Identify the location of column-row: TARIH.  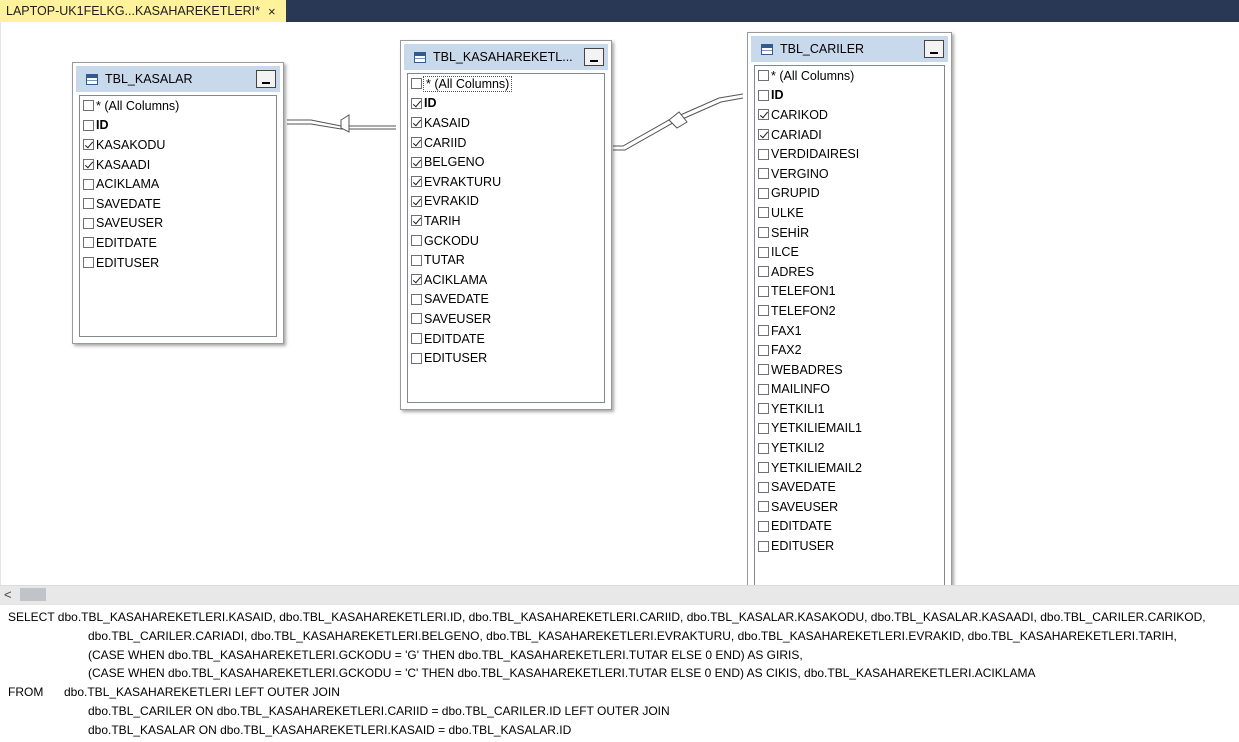
(506, 221).